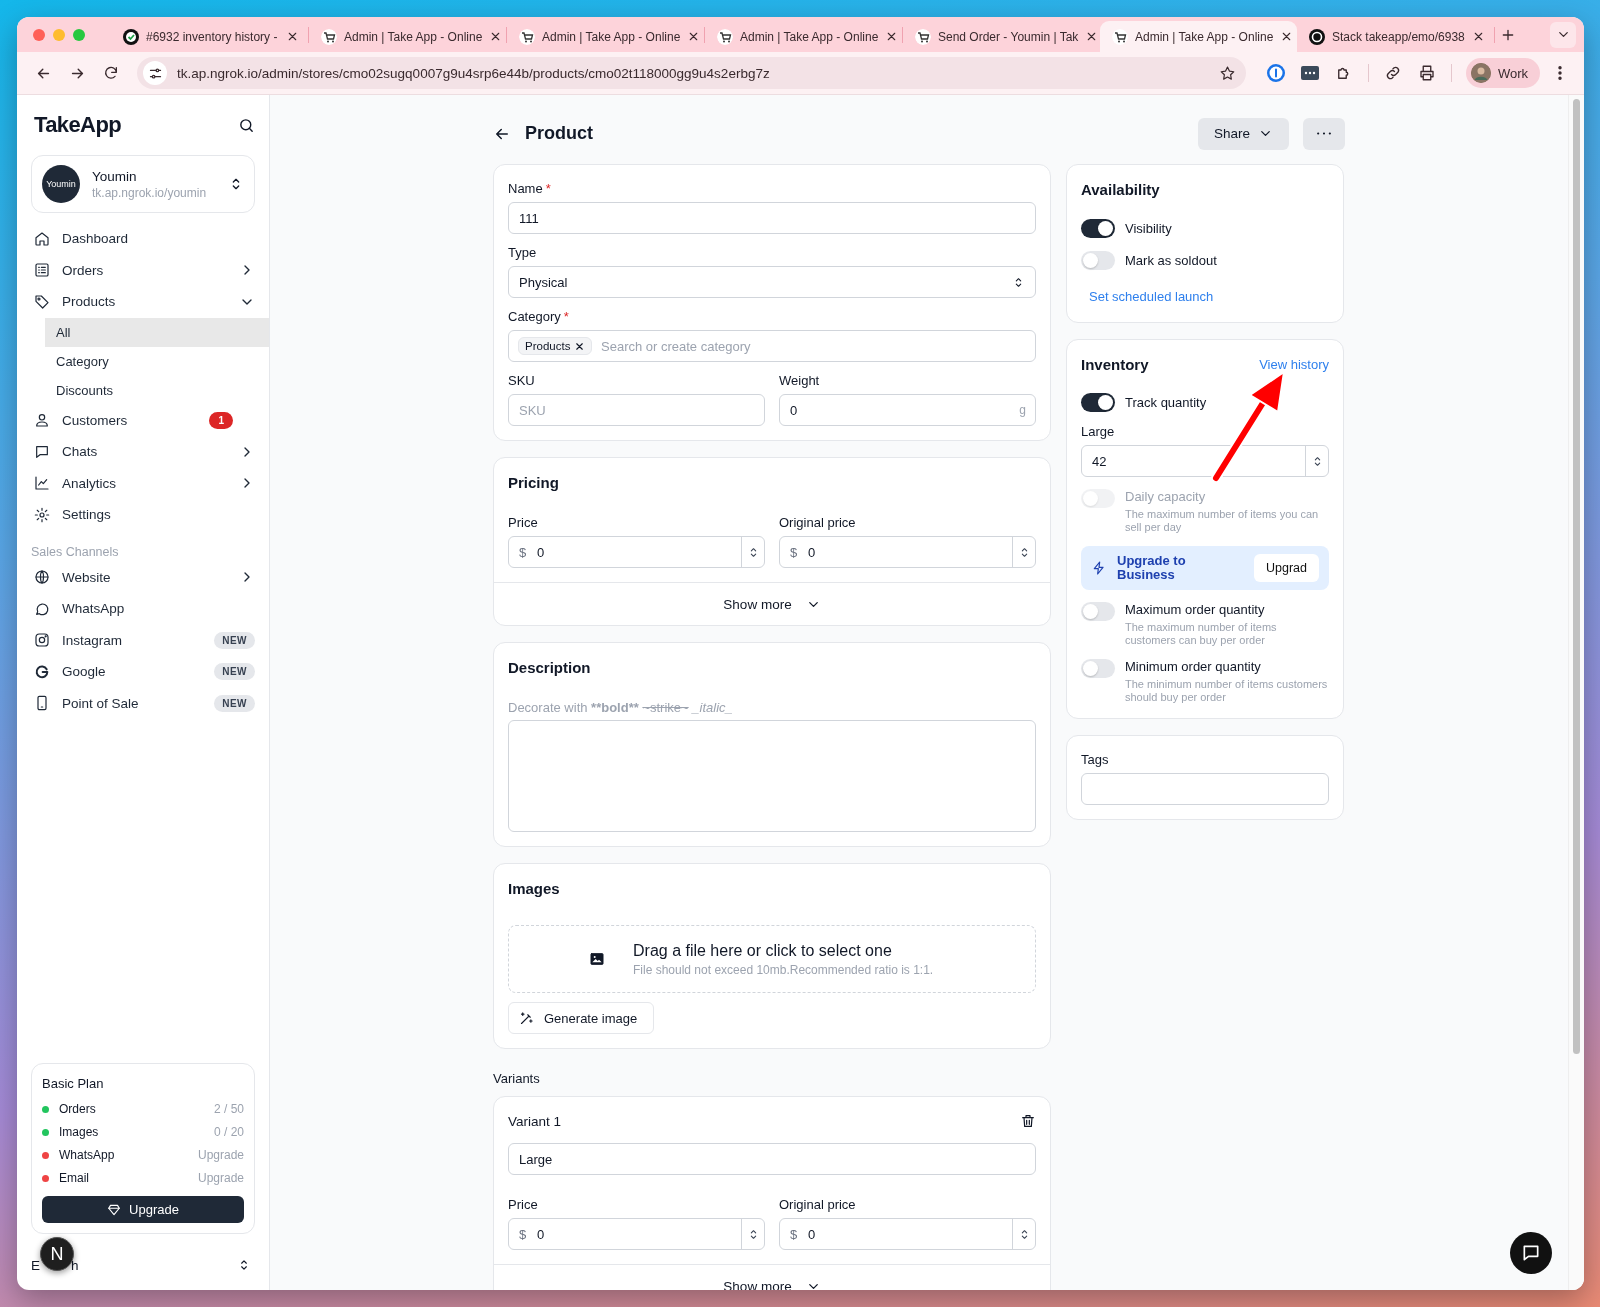 The image size is (1600, 1307). What do you see at coordinates (157, 332) in the screenshot?
I see `nav-subitem: All` at bounding box center [157, 332].